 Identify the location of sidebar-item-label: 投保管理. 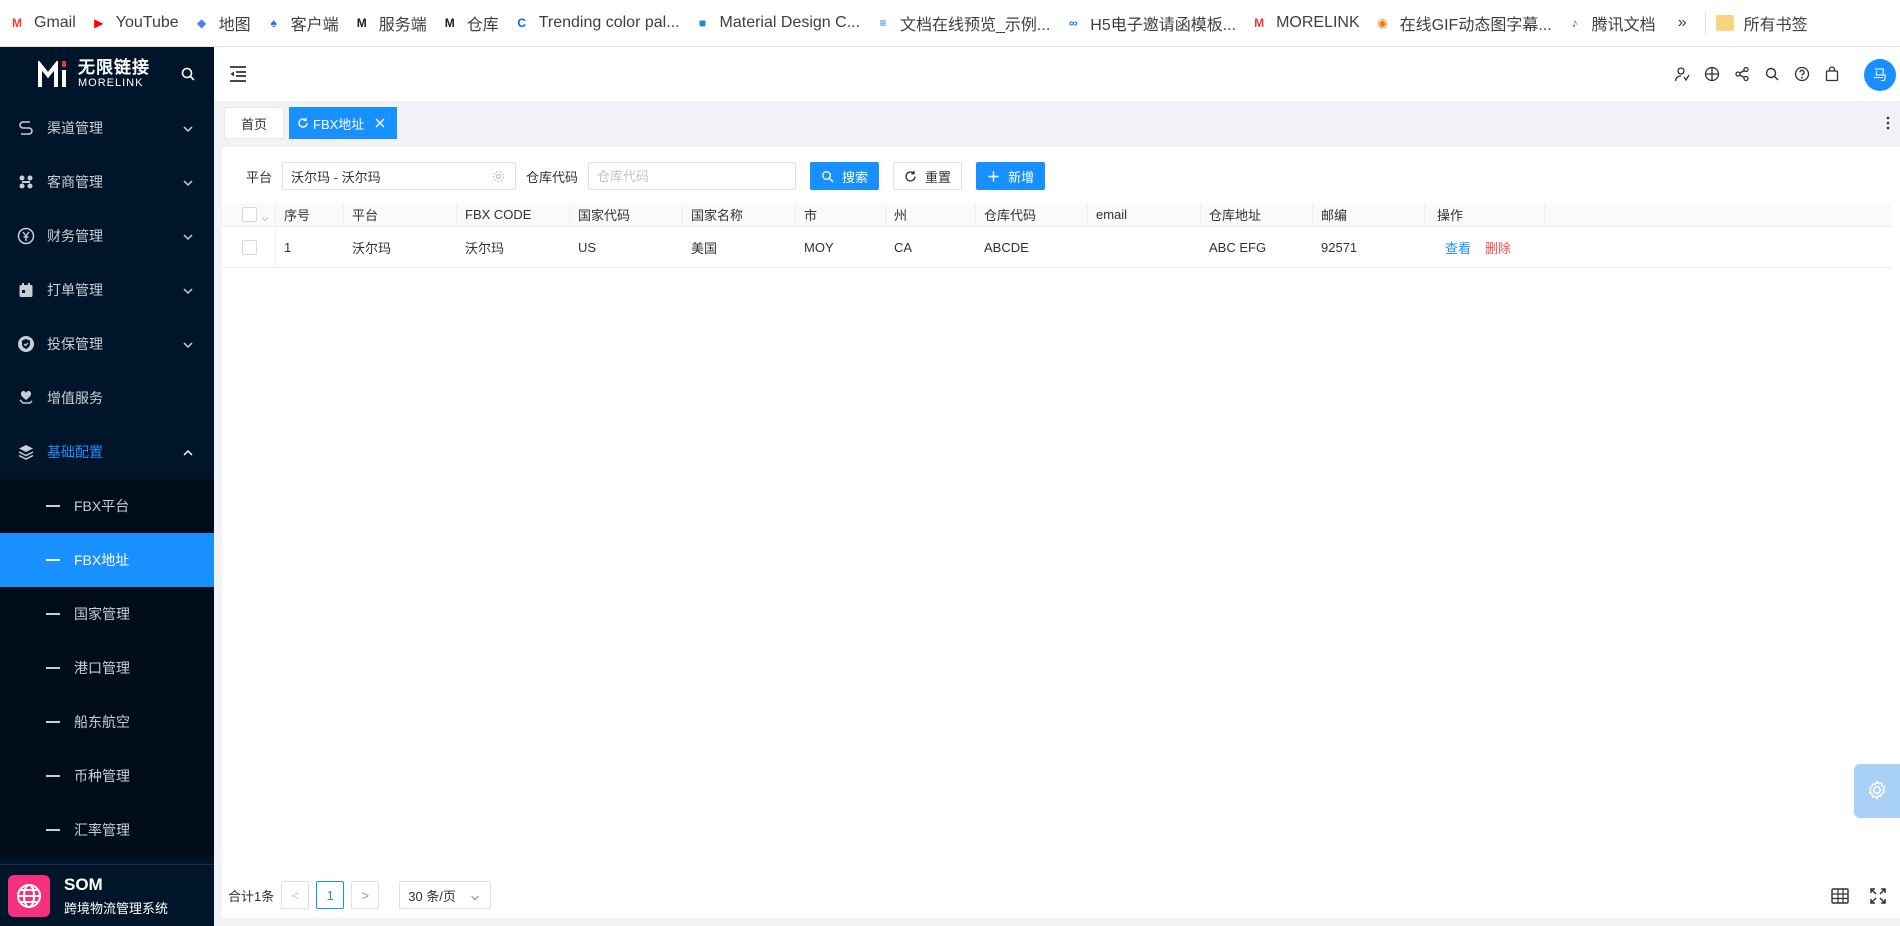
(75, 344).